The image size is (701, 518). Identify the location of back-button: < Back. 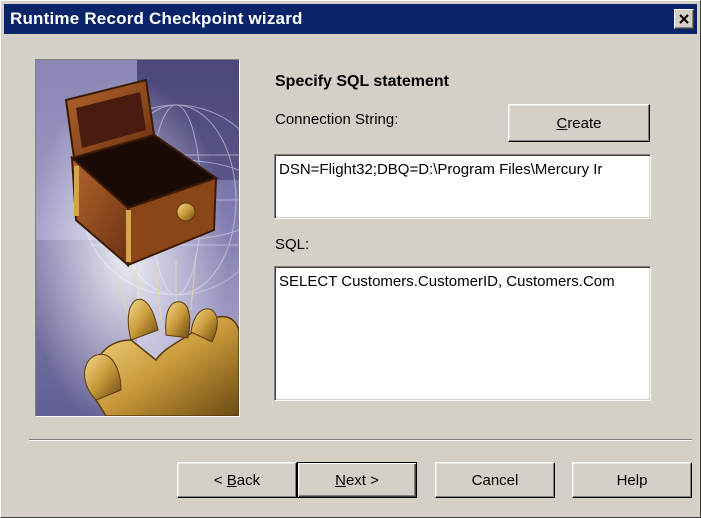
(237, 480).